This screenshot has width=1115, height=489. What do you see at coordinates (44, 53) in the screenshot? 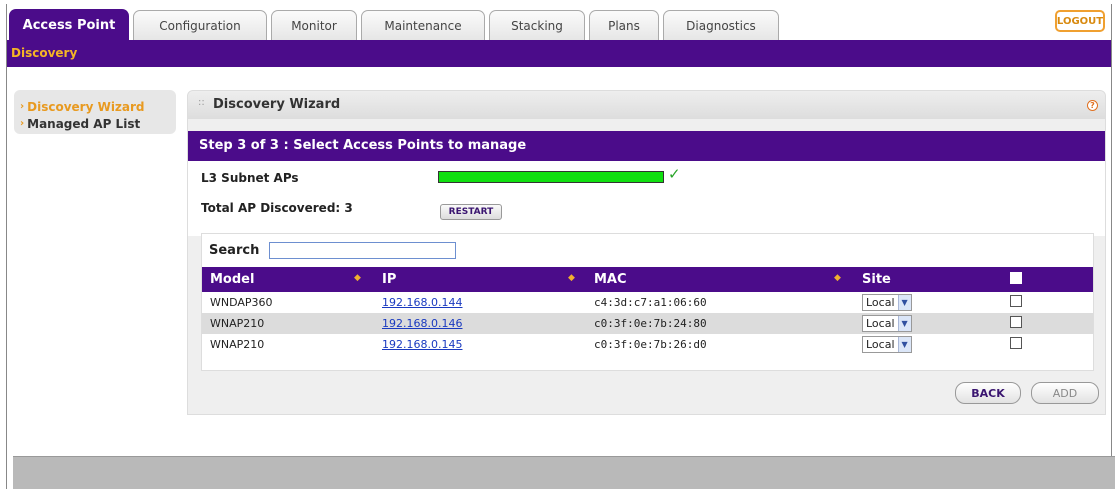
I see `subnav-discovery: Discovery` at bounding box center [44, 53].